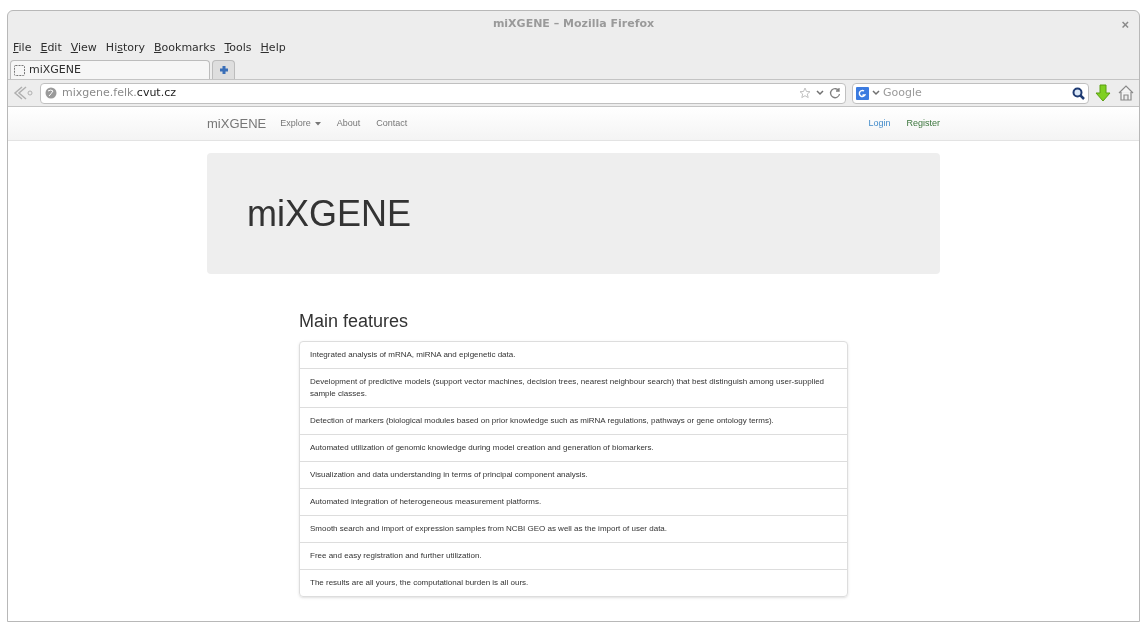  Describe the element at coordinates (573, 582) in the screenshot. I see `feature-item: The results are all yours, the computational burden is all ours.` at that location.